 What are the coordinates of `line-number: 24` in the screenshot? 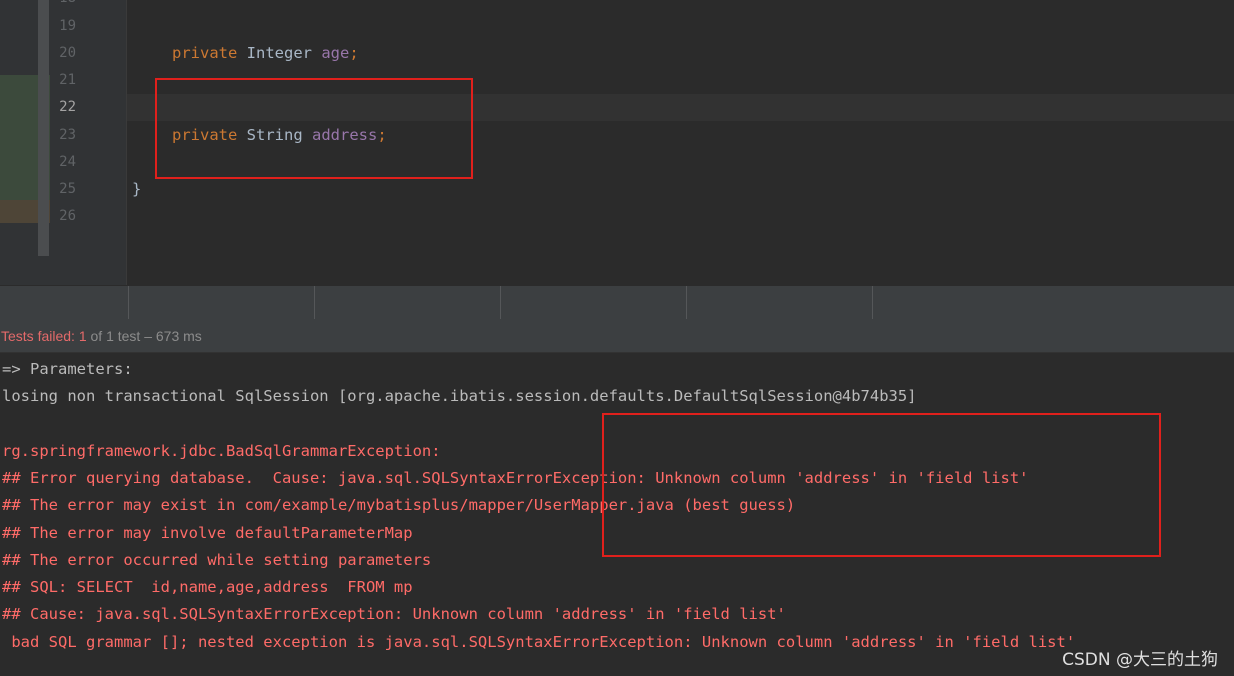 It's located at (67, 162).